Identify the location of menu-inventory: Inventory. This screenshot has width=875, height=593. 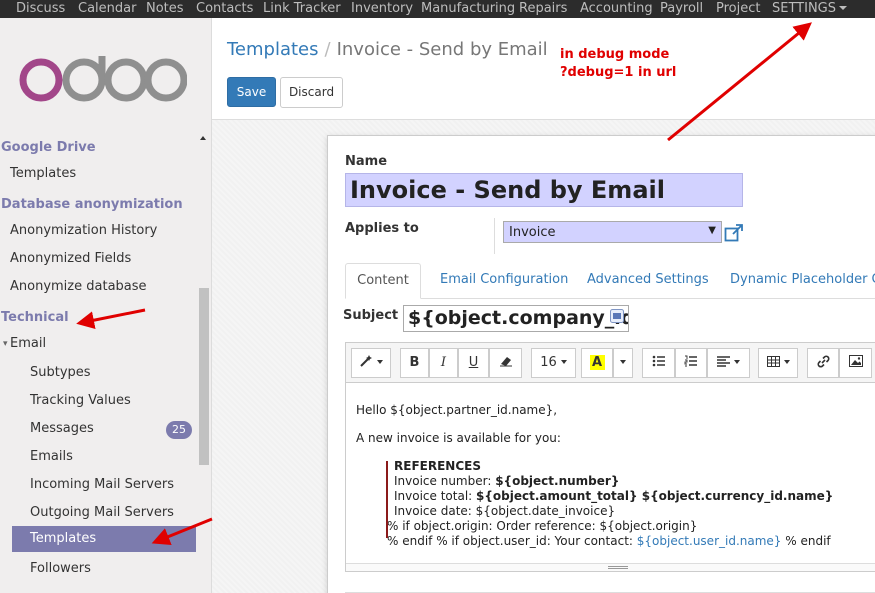
(382, 9).